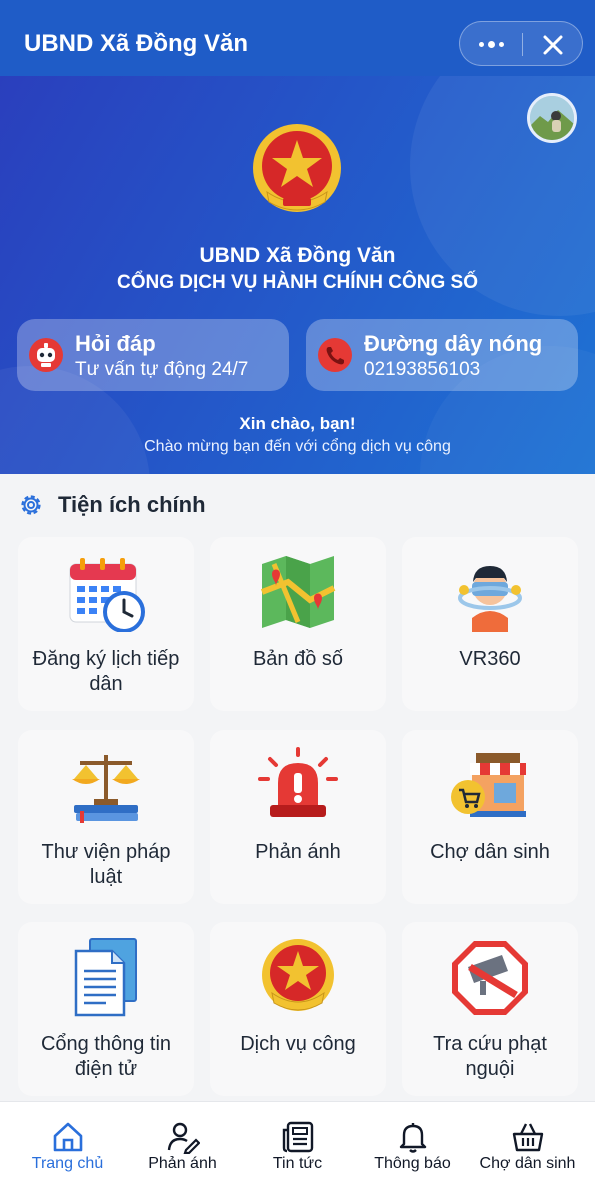 The height and width of the screenshot is (1200, 595). I want to click on tile-cho-dan-sinh: Chợ dân sinh, so click(490, 817).